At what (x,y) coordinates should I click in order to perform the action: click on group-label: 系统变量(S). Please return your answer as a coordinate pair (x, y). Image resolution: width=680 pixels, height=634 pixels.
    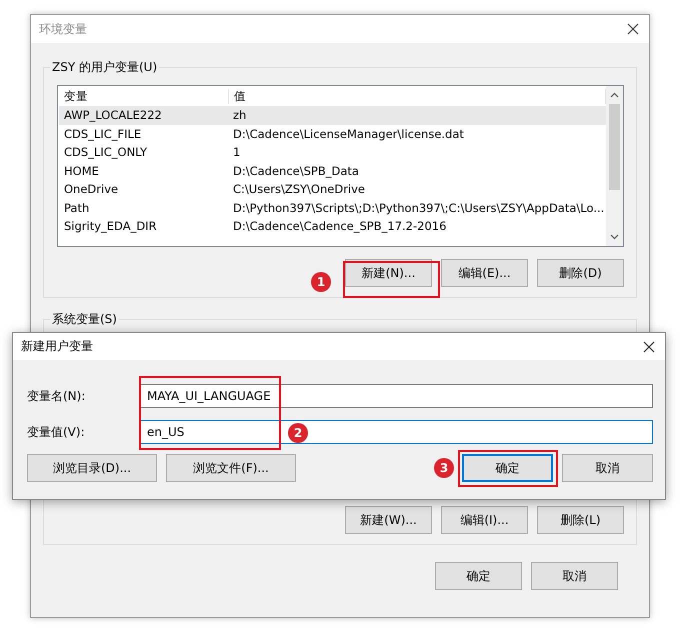
    Looking at the image, I should click on (84, 319).